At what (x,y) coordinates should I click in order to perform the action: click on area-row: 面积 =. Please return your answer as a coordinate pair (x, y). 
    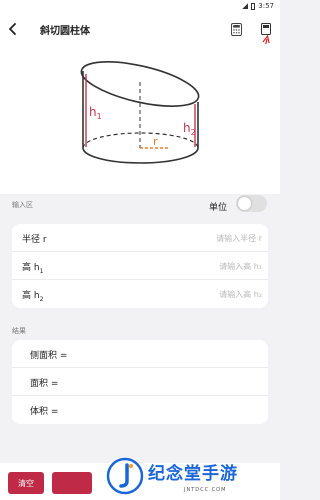
    Looking at the image, I should click on (140, 382).